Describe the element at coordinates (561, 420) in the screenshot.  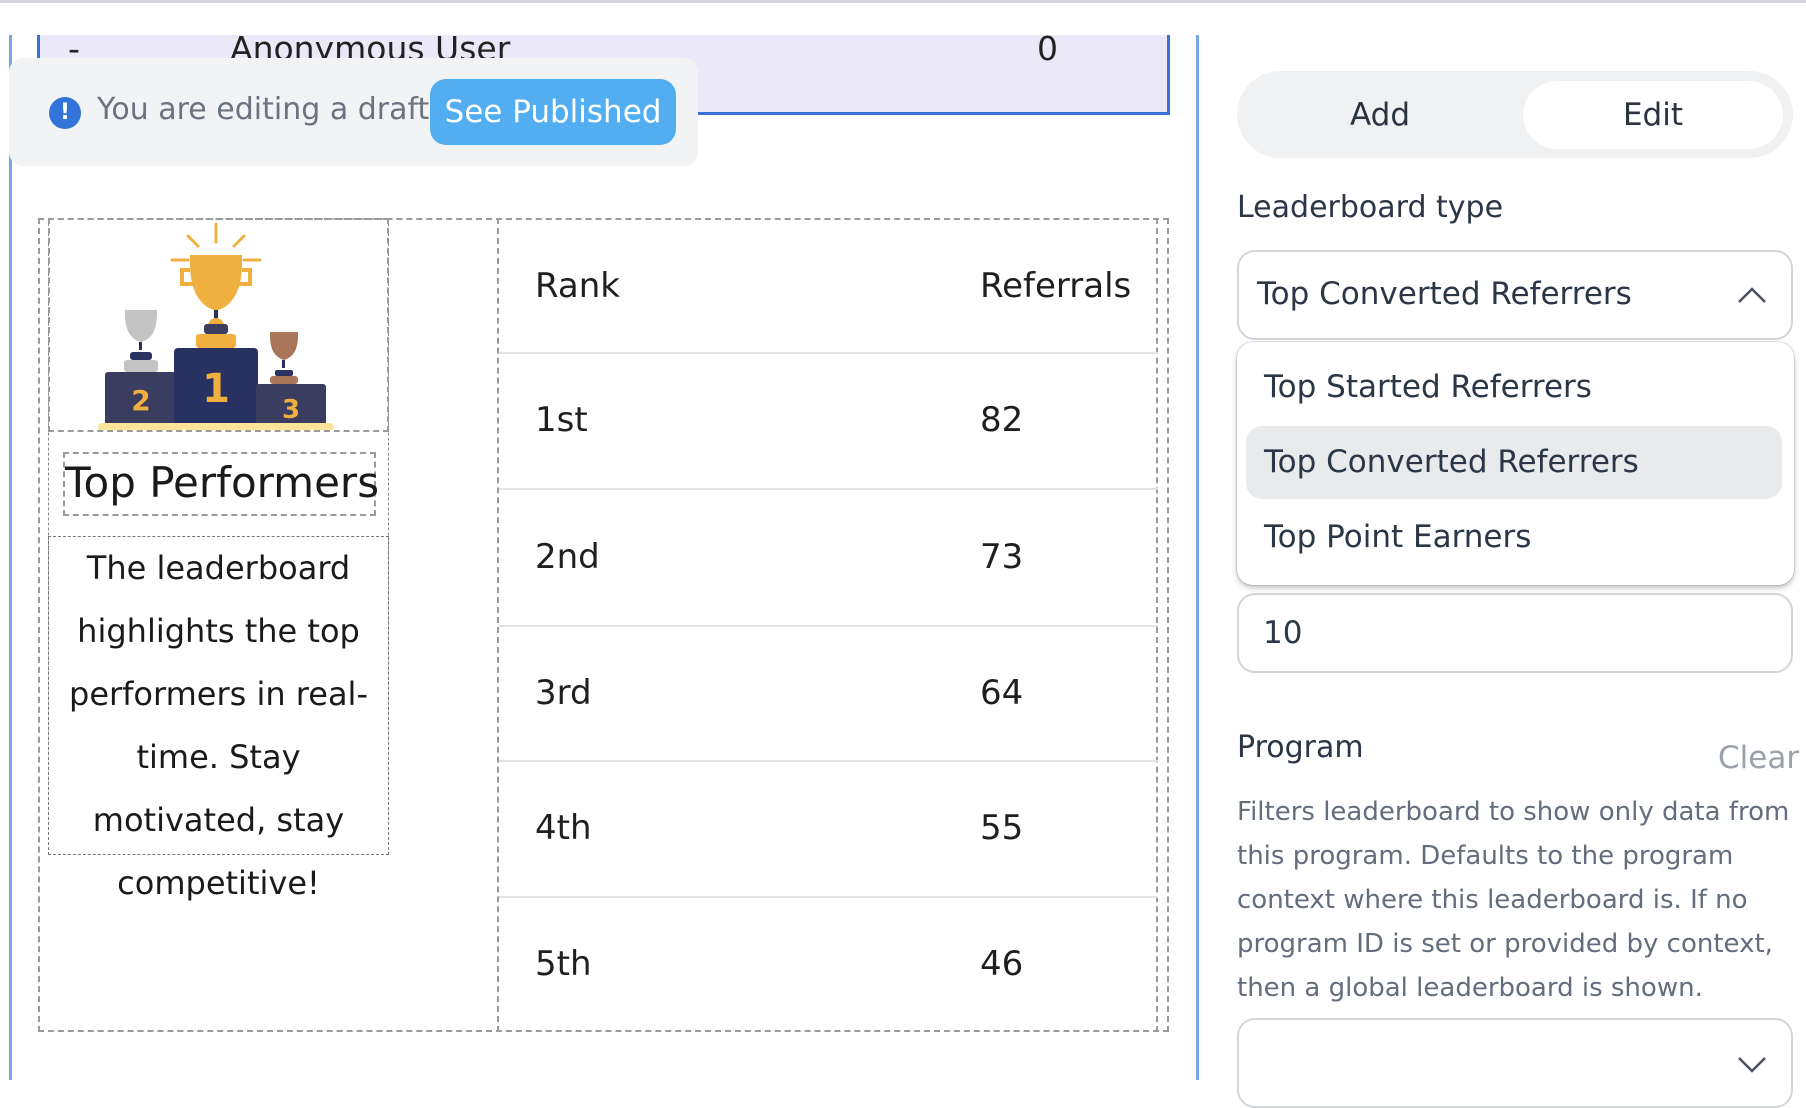
I see `rank-cell: 1st` at that location.